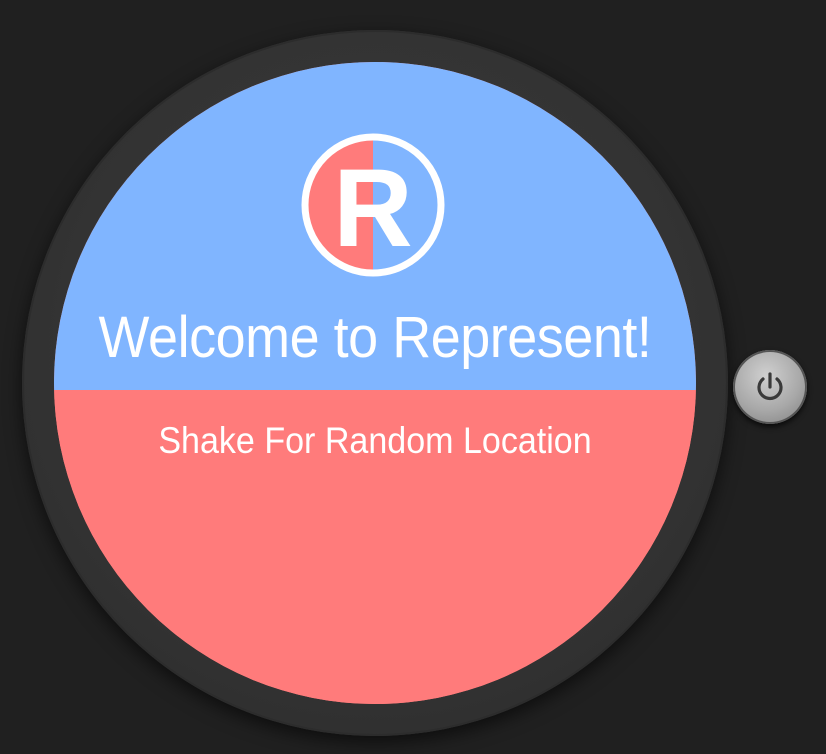 This screenshot has height=754, width=826. What do you see at coordinates (372, 208) in the screenshot?
I see `logo-letter: R` at bounding box center [372, 208].